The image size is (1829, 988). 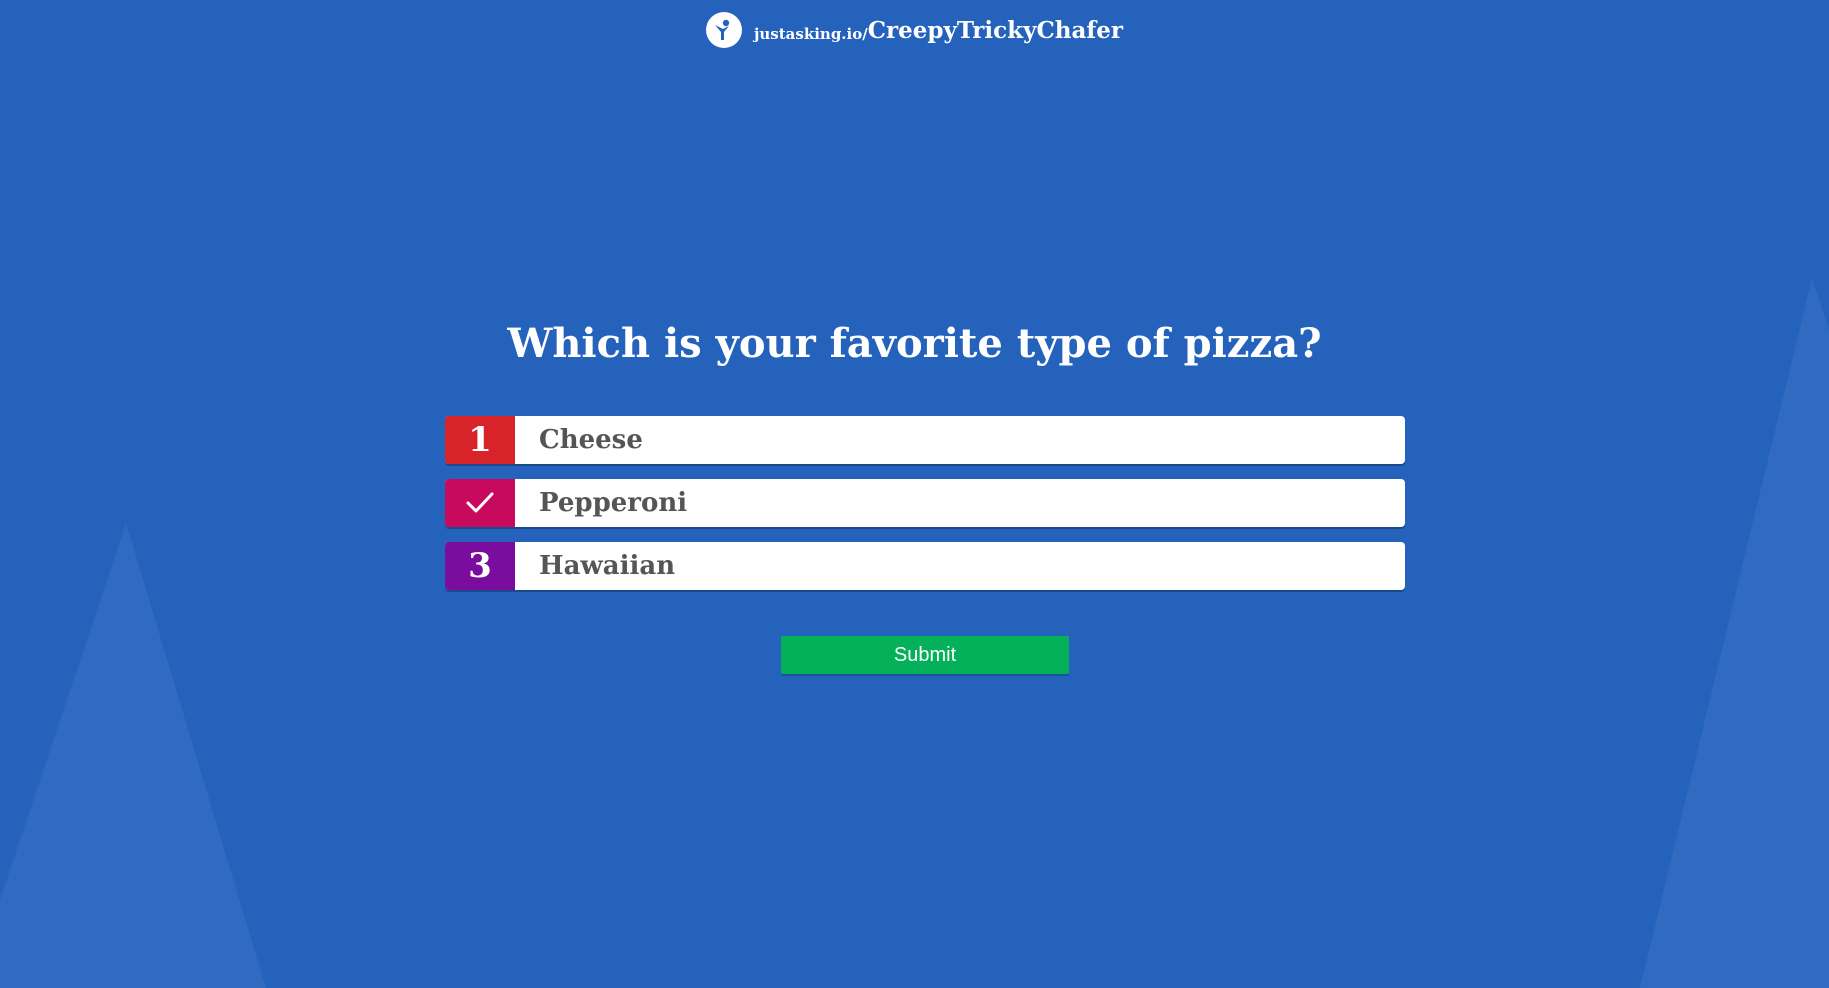 I want to click on option-selected-badge, so click(x=480, y=503).